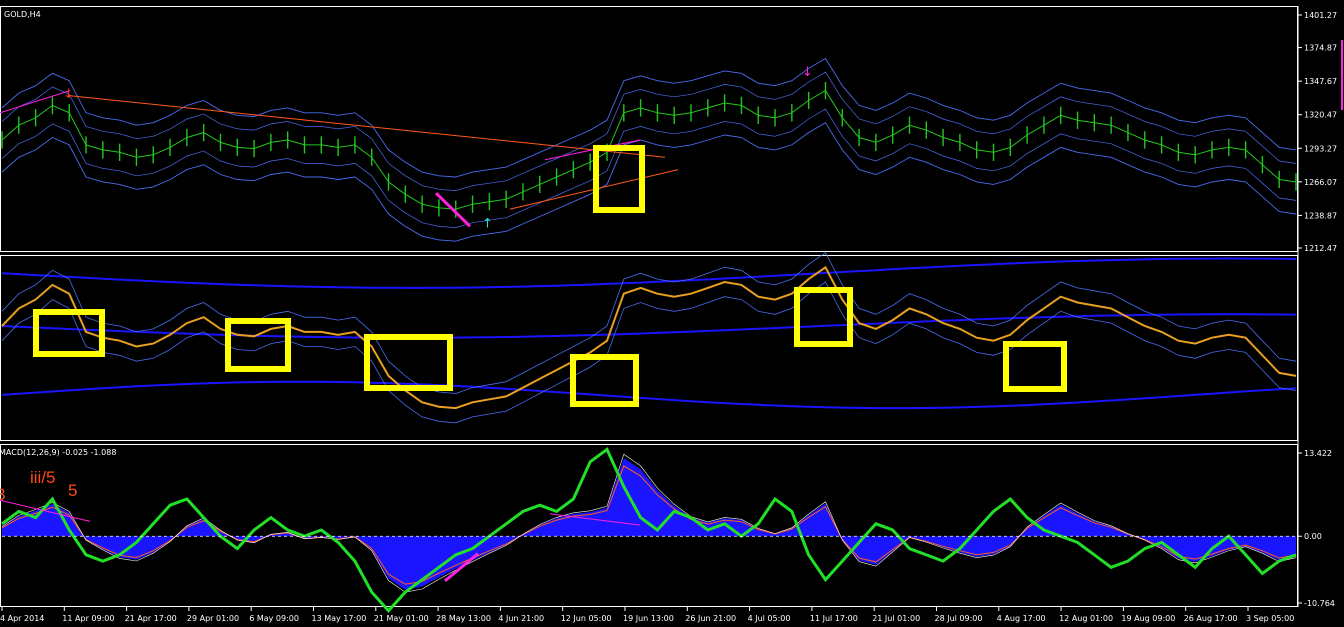  Describe the element at coordinates (959, 618) in the screenshot. I see `x-tick-label: 28 Jul 09:00` at that location.